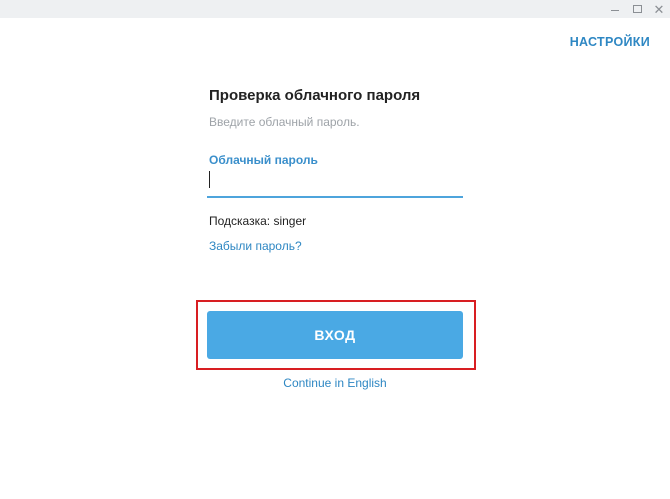 The image size is (670, 499). I want to click on minimize-button, so click(615, 9).